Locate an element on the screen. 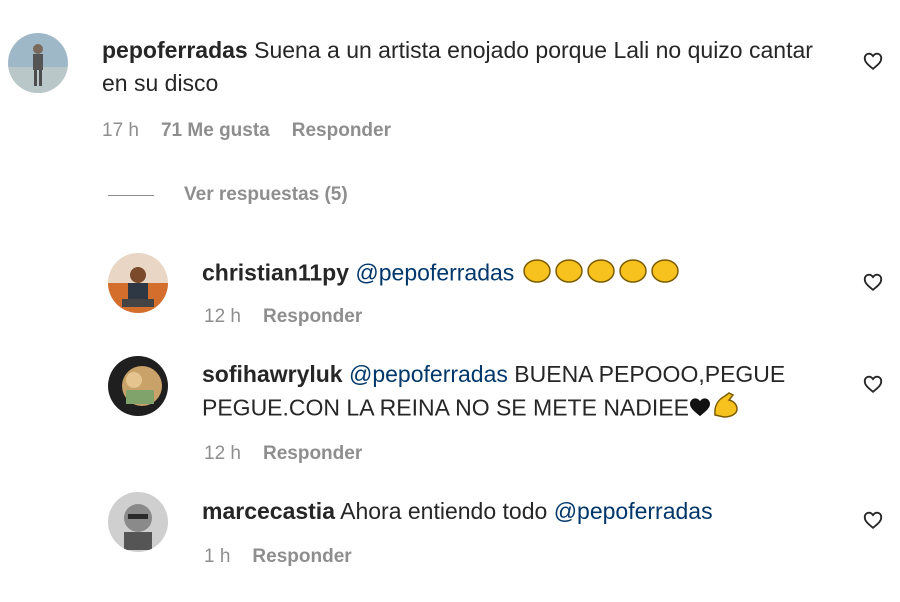 This screenshot has height=602, width=900. reply-username: marcecastia is located at coordinates (268, 511).